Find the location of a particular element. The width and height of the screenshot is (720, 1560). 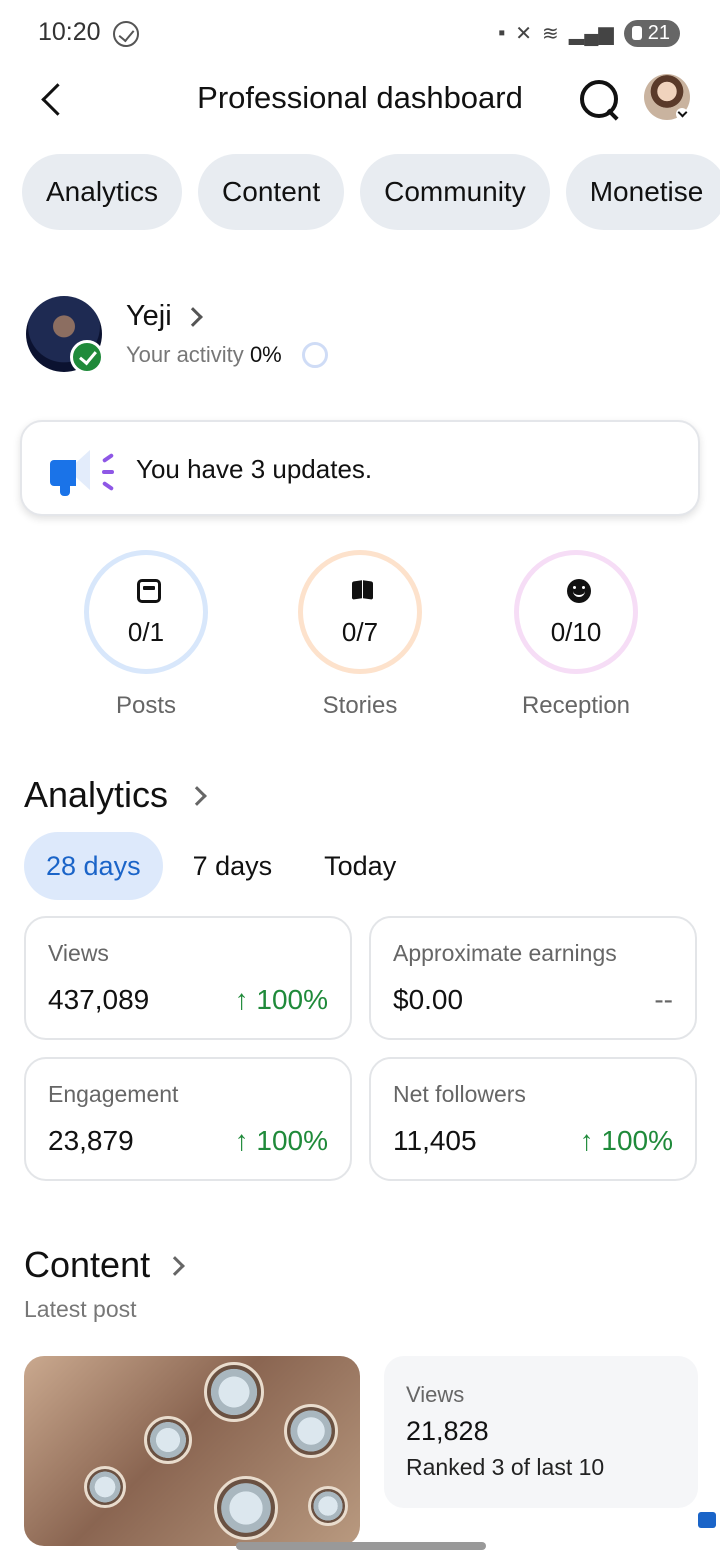

posts-value: 0/1 is located at coordinates (146, 632).